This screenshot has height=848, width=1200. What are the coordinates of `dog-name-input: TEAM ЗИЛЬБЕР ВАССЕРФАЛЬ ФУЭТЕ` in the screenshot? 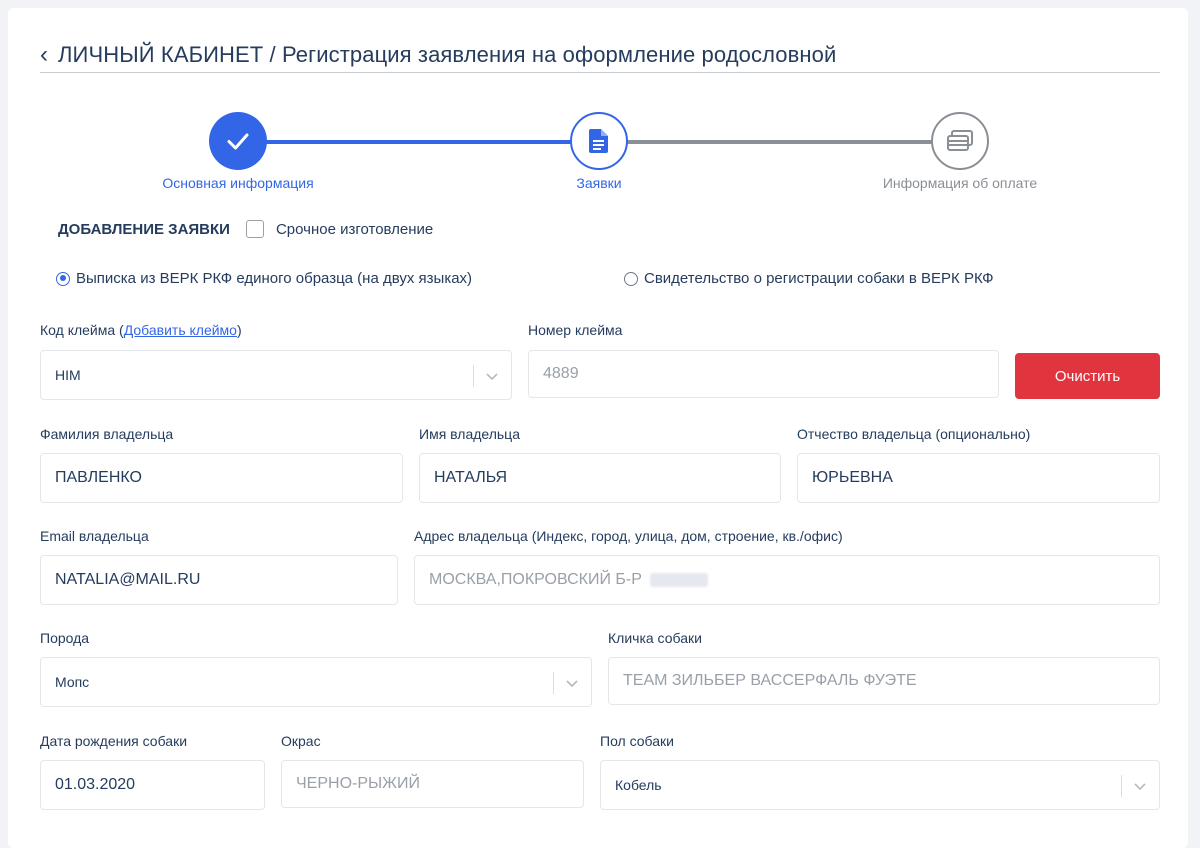 It's located at (884, 681).